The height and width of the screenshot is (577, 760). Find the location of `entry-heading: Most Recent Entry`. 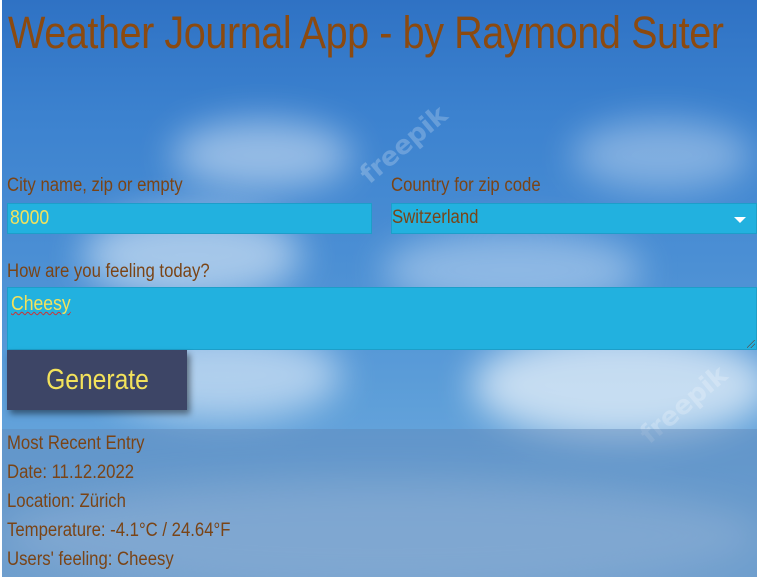

entry-heading: Most Recent Entry is located at coordinates (76, 443).